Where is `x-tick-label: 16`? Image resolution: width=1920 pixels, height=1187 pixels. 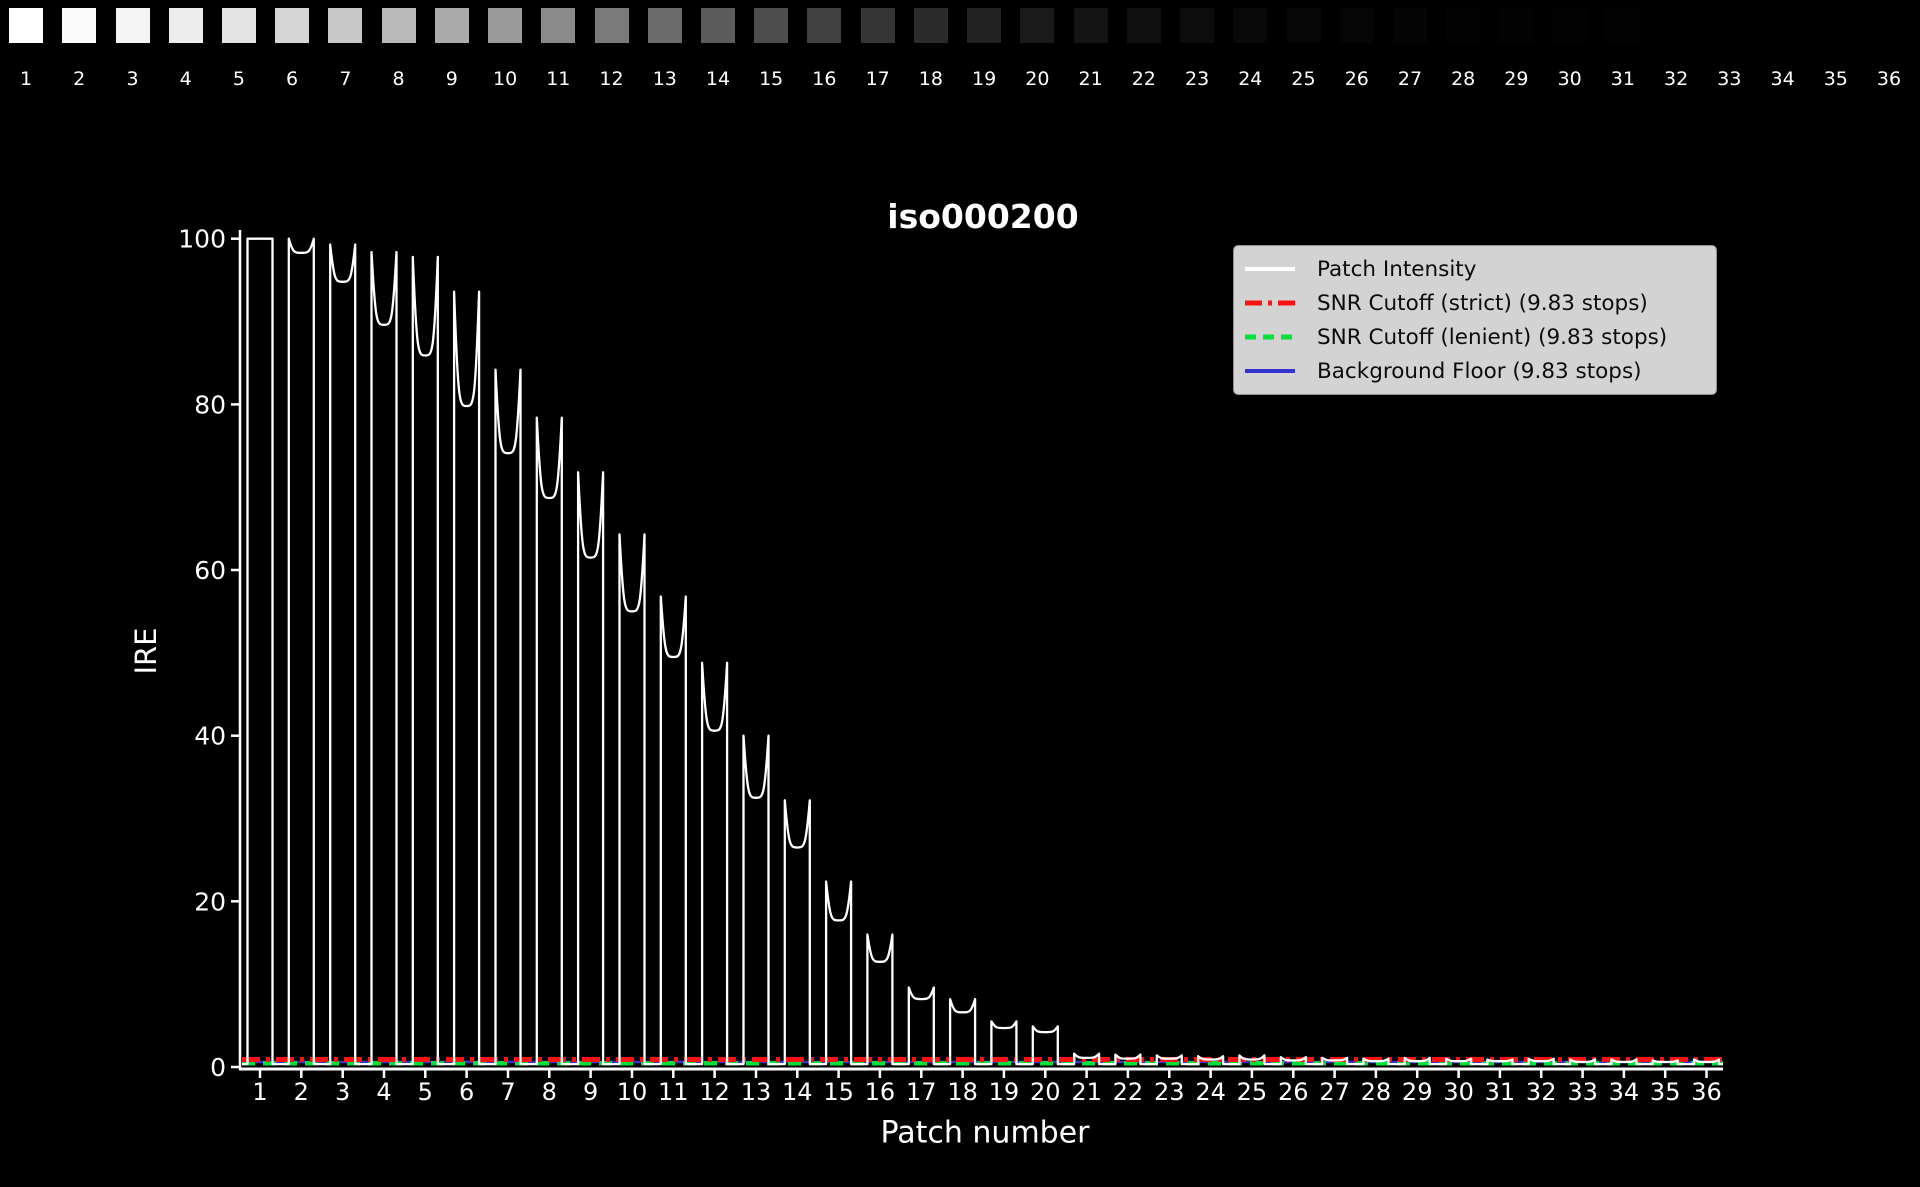
x-tick-label: 16 is located at coordinates (880, 1092).